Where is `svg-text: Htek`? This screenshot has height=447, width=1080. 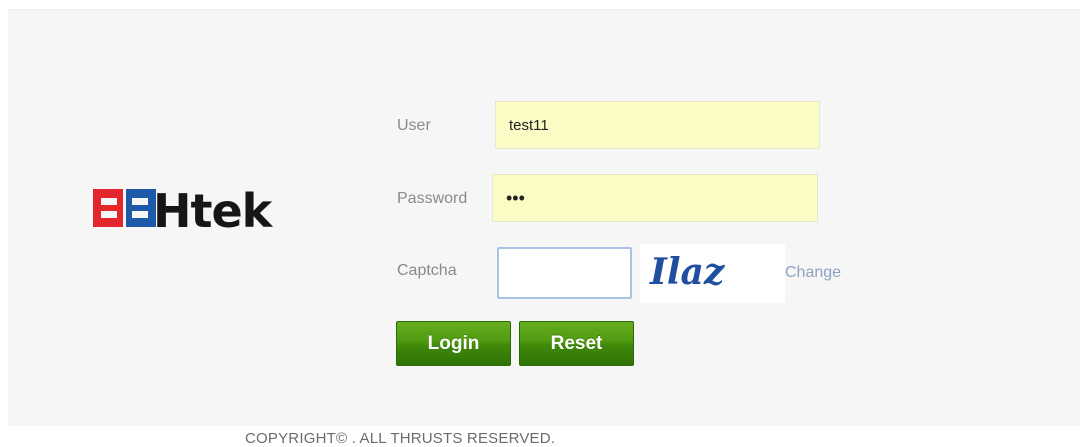 svg-text: Htek is located at coordinates (213, 210).